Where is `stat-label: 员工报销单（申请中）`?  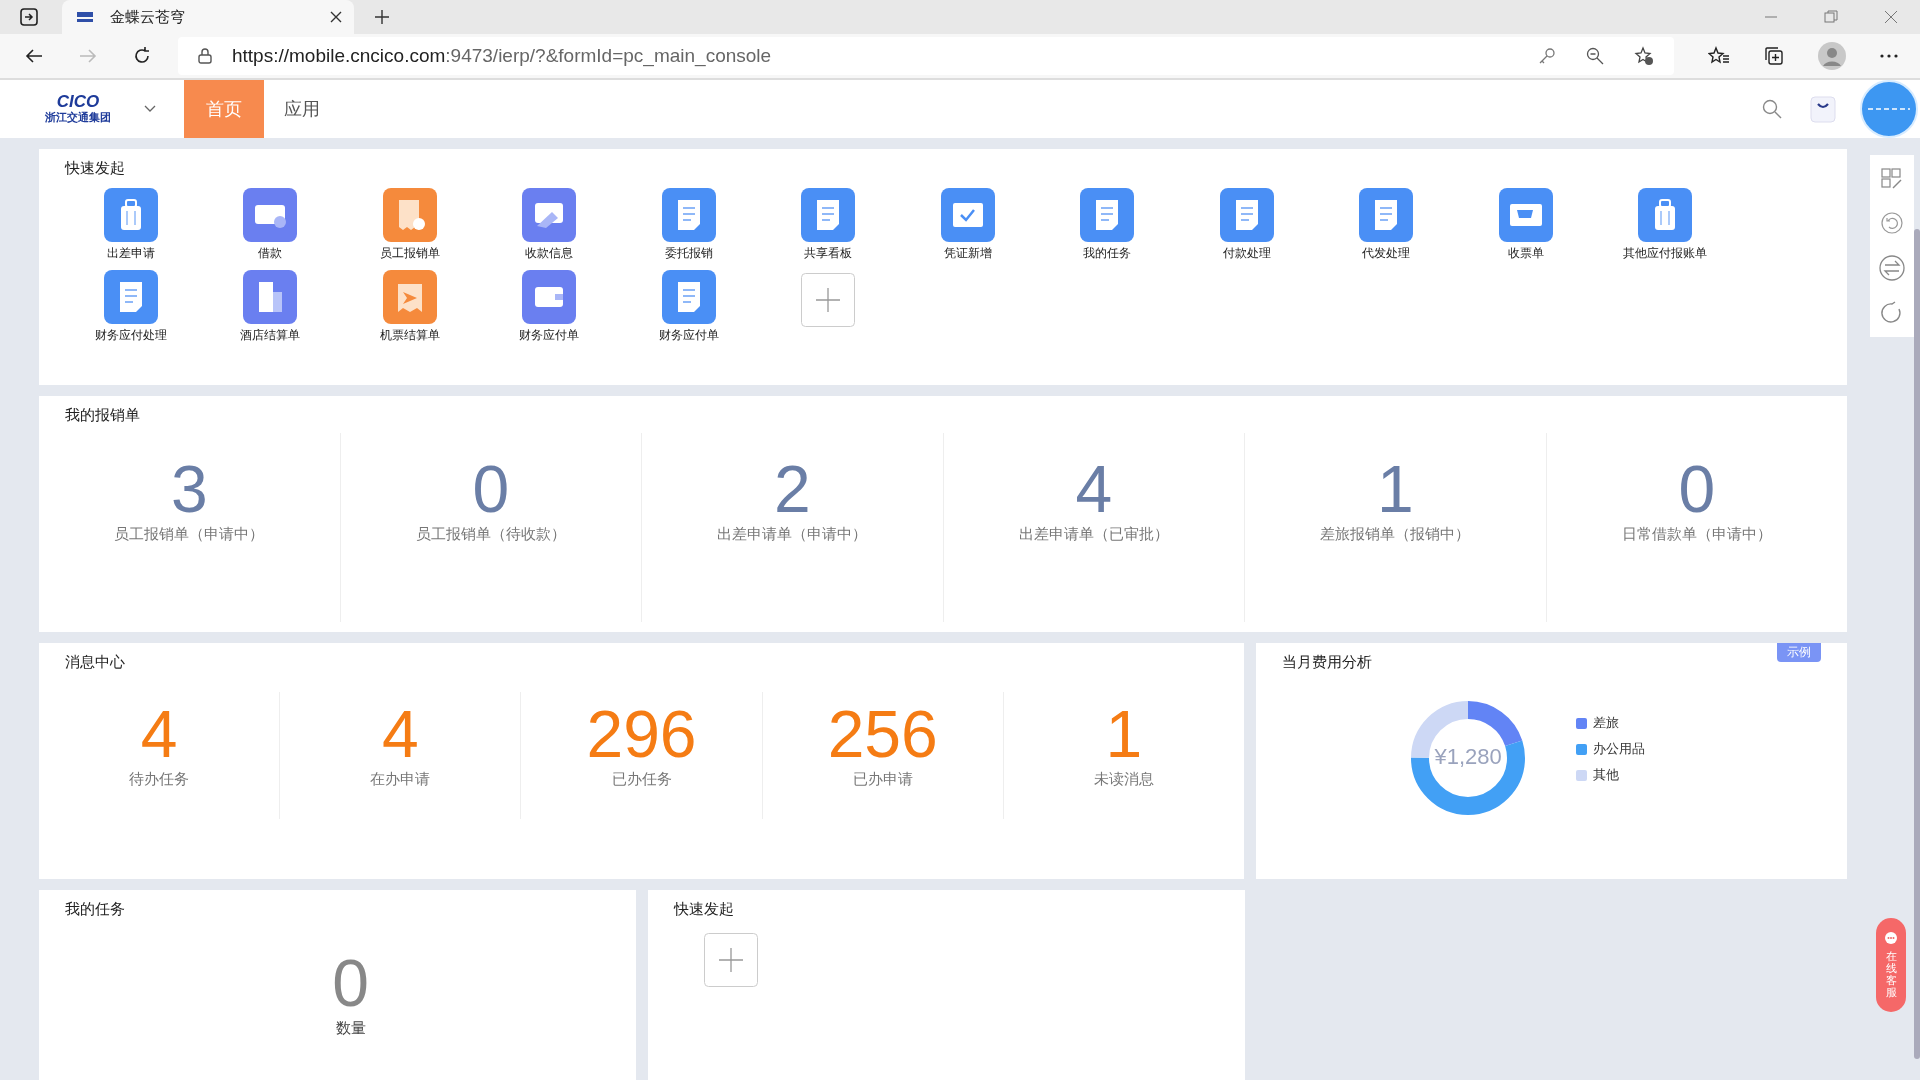
stat-label: 员工报销单（申请中） is located at coordinates (189, 534).